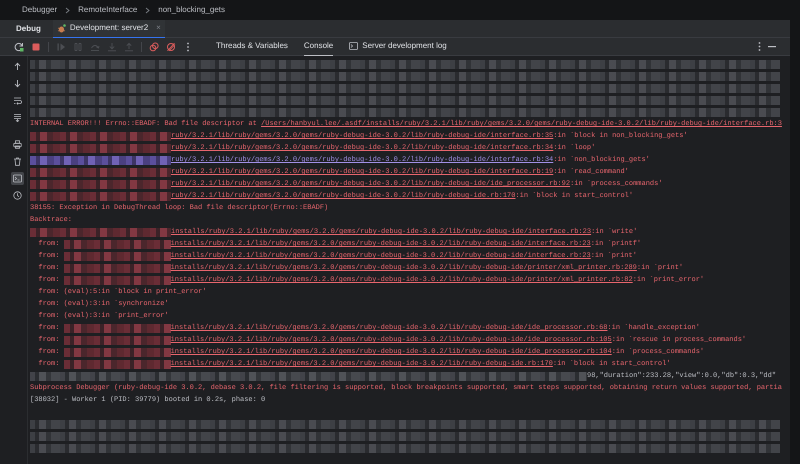 The width and height of the screenshot is (800, 464). I want to click on print-icon, so click(17, 144).